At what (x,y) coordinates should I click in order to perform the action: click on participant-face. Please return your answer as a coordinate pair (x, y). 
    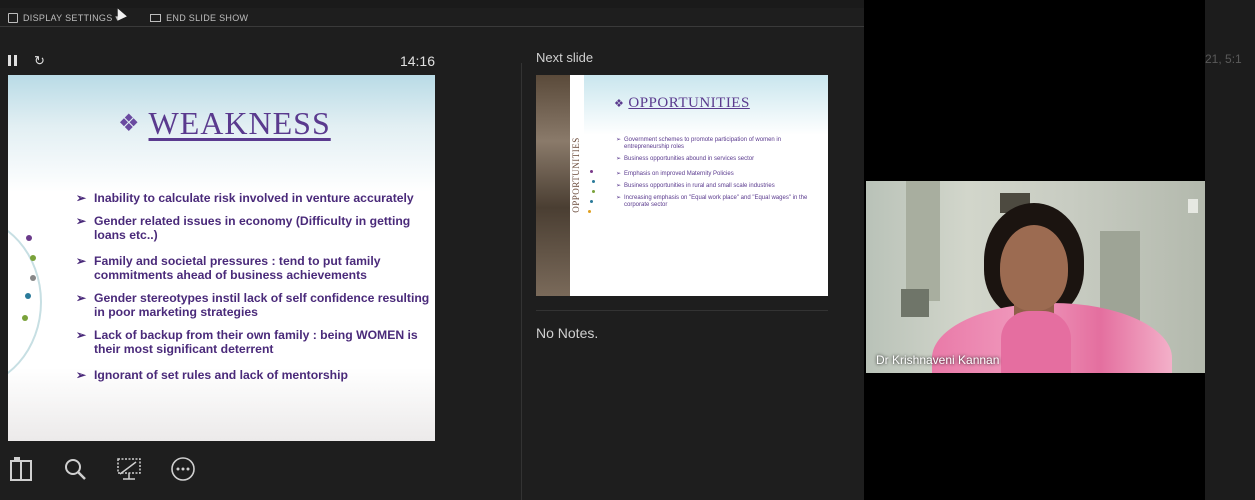
    Looking at the image, I should click on (1034, 268).